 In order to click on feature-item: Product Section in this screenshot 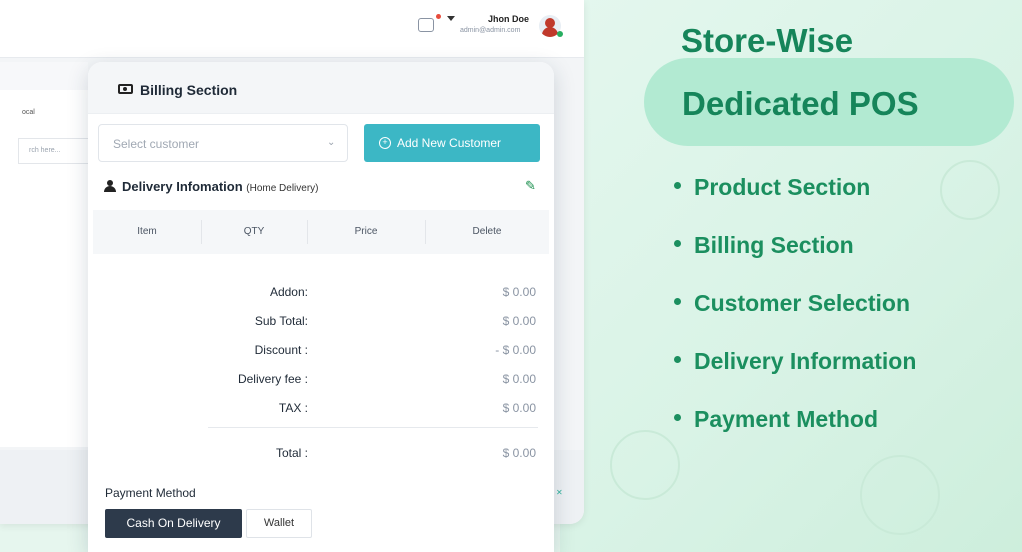, I will do `click(772, 187)`.